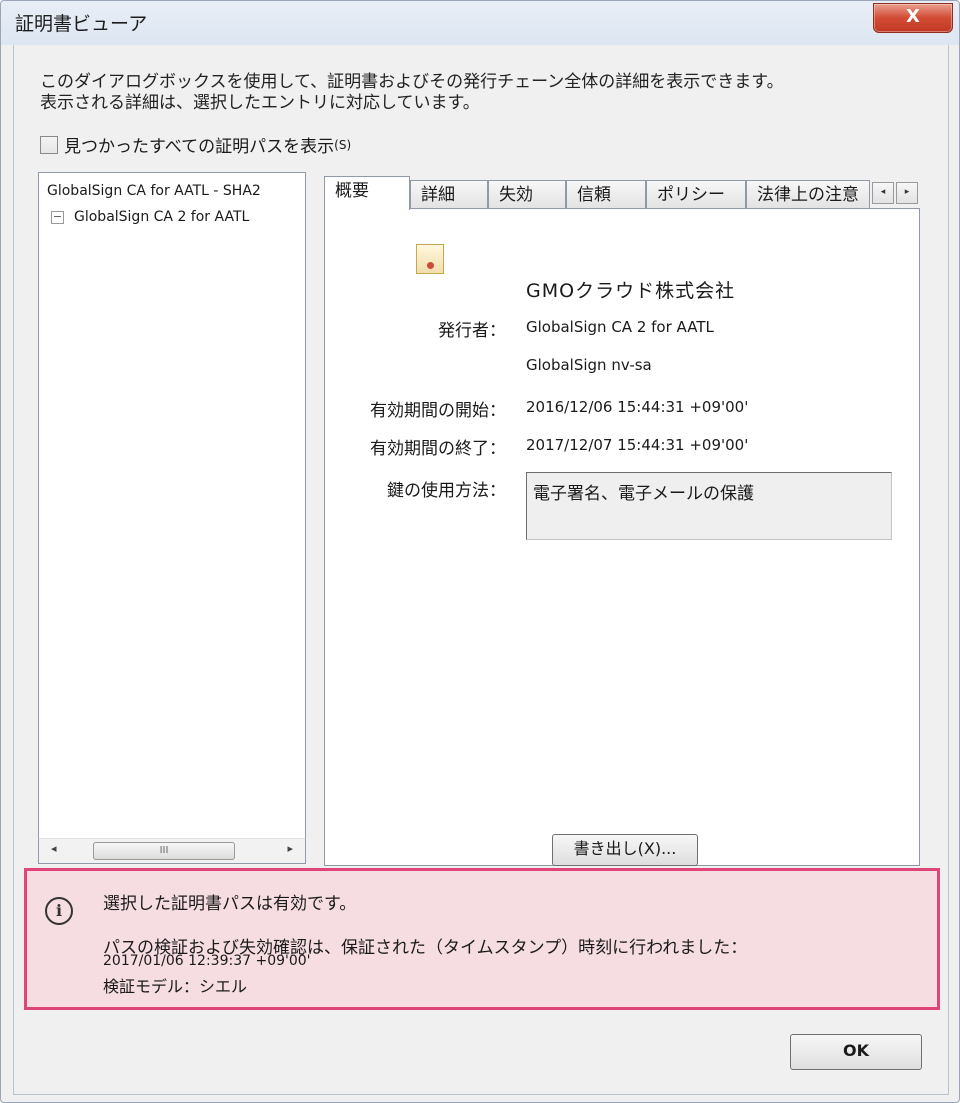 This screenshot has height=1103, width=960. What do you see at coordinates (808, 194) in the screenshot?
I see `tab-legal-notice: 法律上の注意` at bounding box center [808, 194].